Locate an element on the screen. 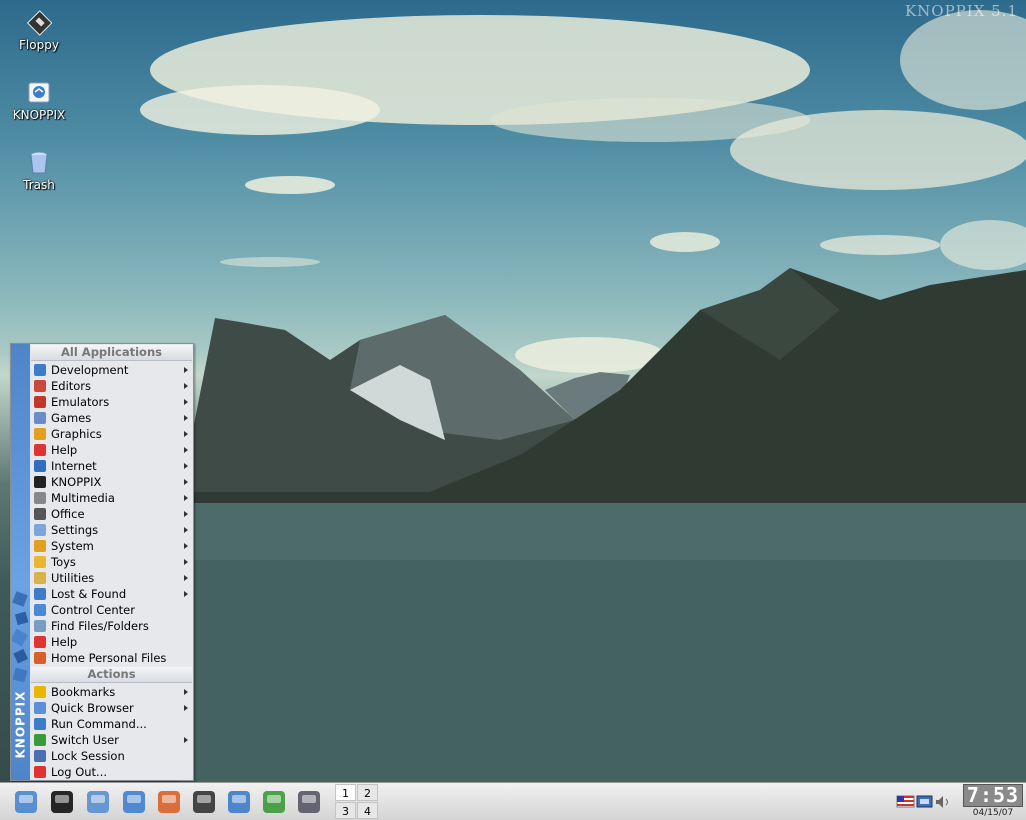  pager-desktop-4: 4 is located at coordinates (367, 810).